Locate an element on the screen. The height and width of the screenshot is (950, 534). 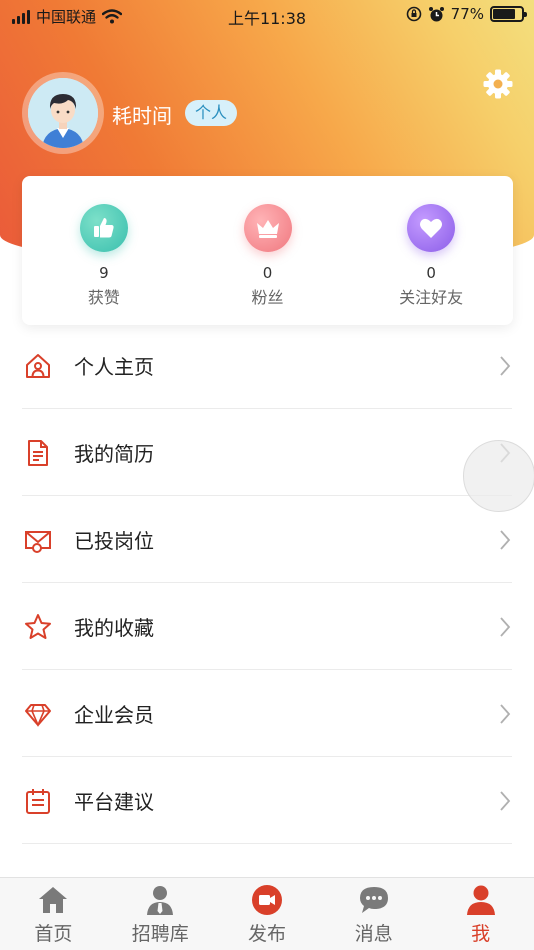
person-tie-icon is located at coordinates (160, 900).